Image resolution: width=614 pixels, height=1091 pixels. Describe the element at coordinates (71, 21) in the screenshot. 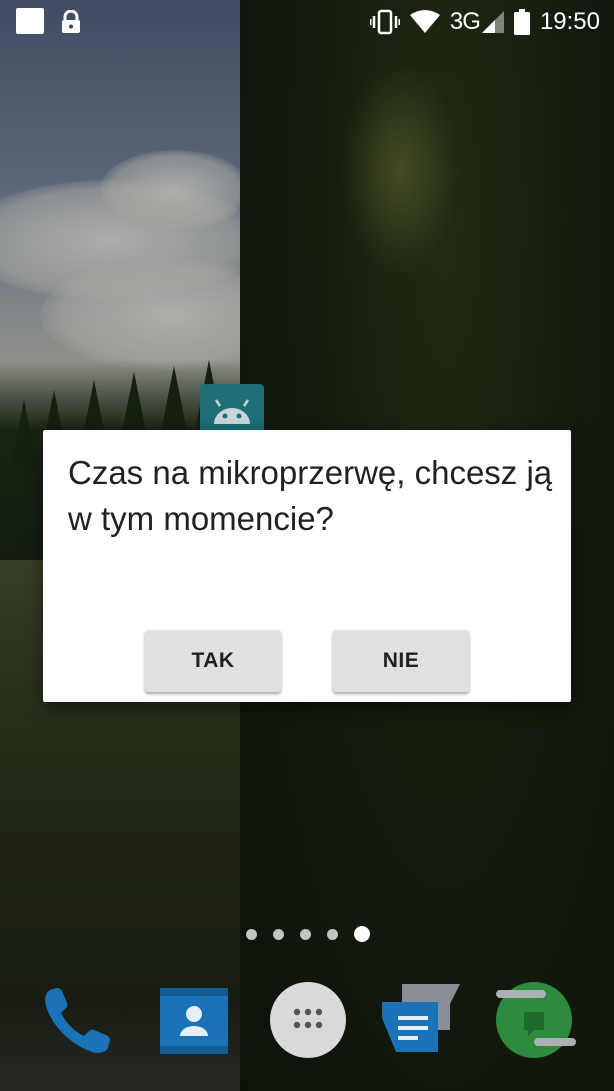

I see `lock-icon` at that location.